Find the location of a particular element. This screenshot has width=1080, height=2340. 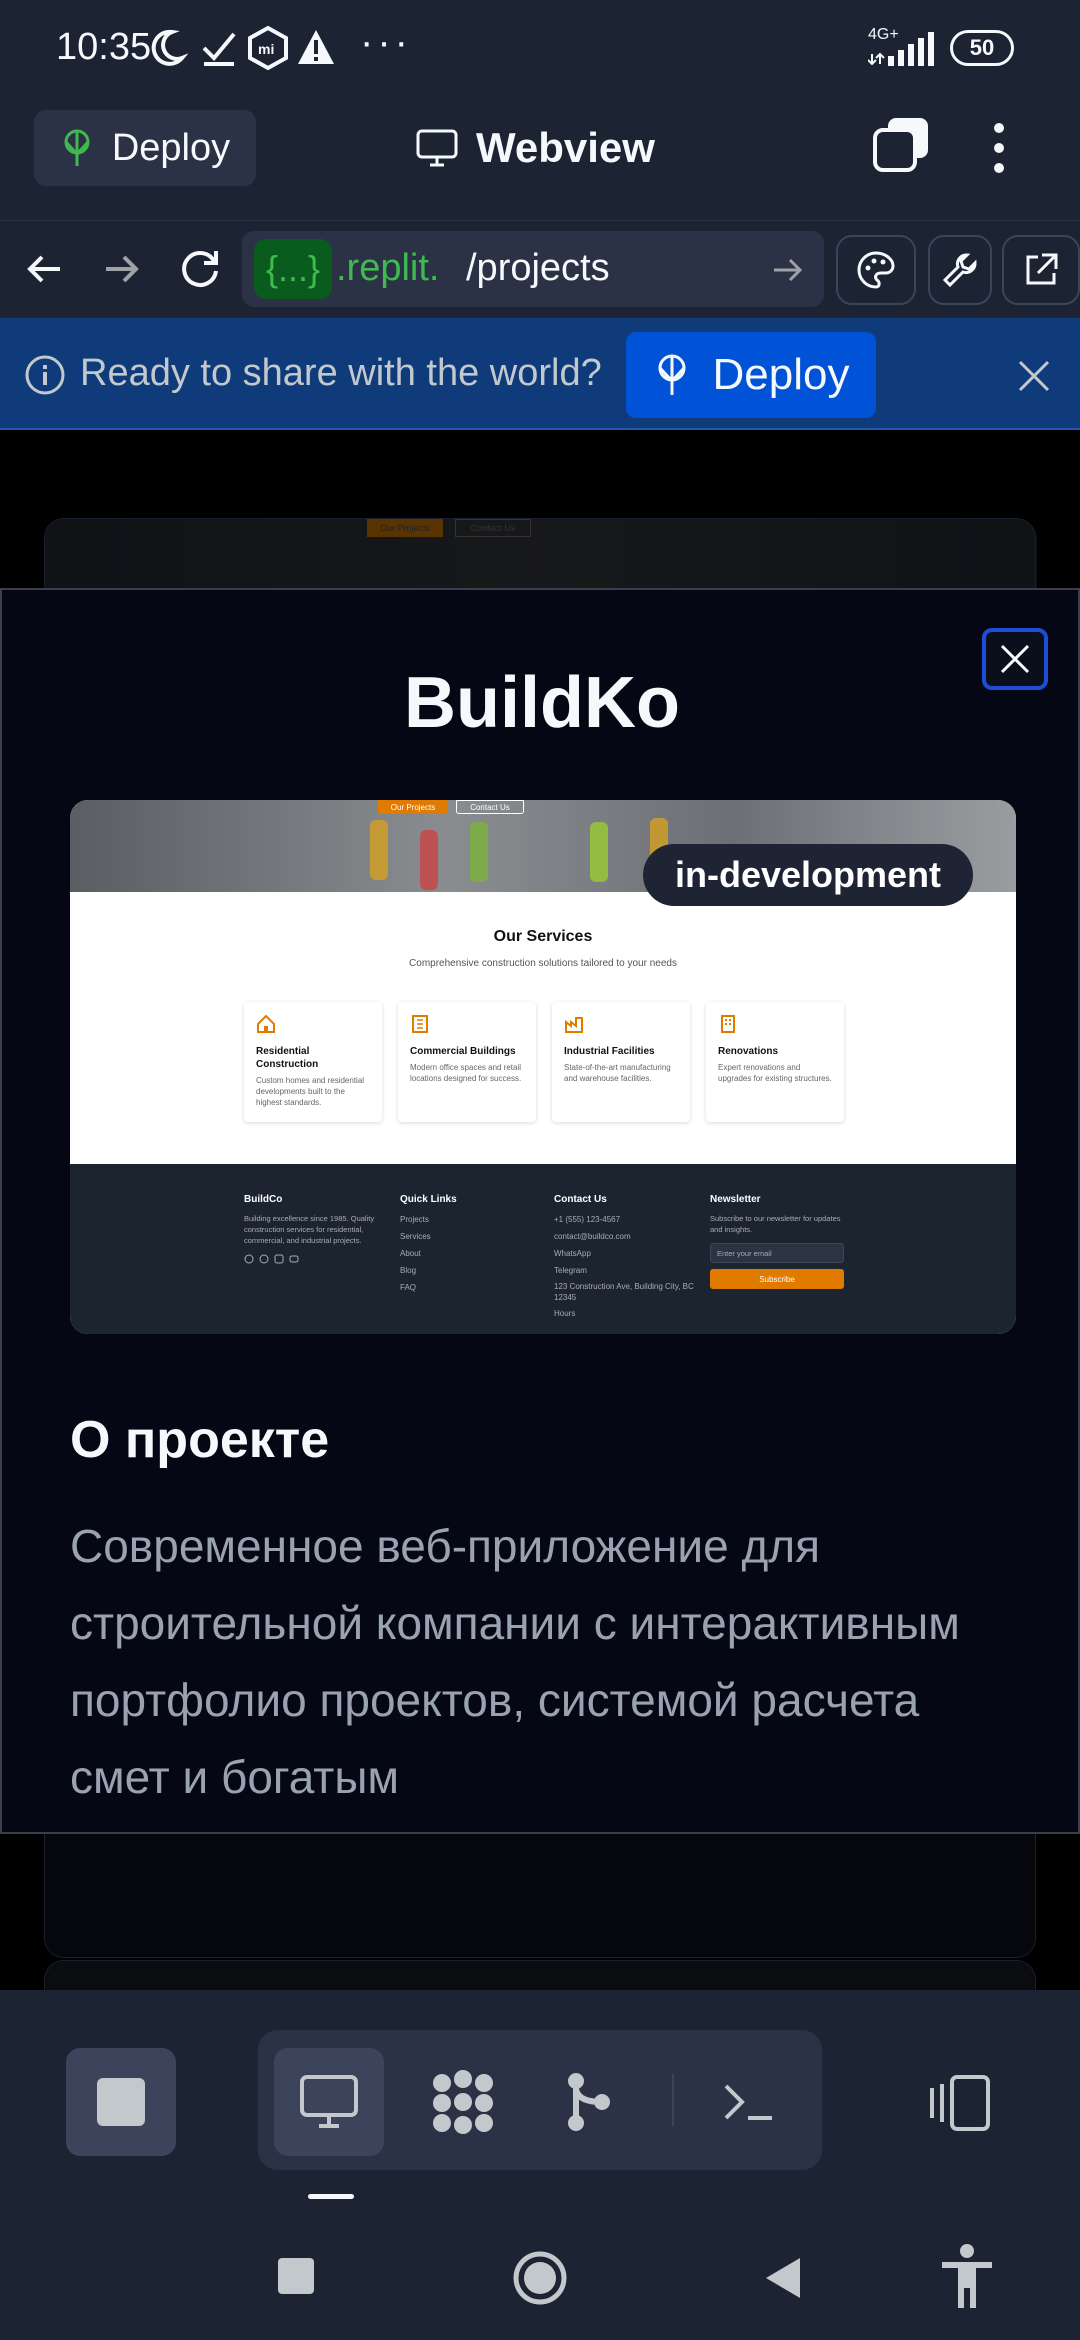

preview-service-title: Renovations is located at coordinates (748, 1051).